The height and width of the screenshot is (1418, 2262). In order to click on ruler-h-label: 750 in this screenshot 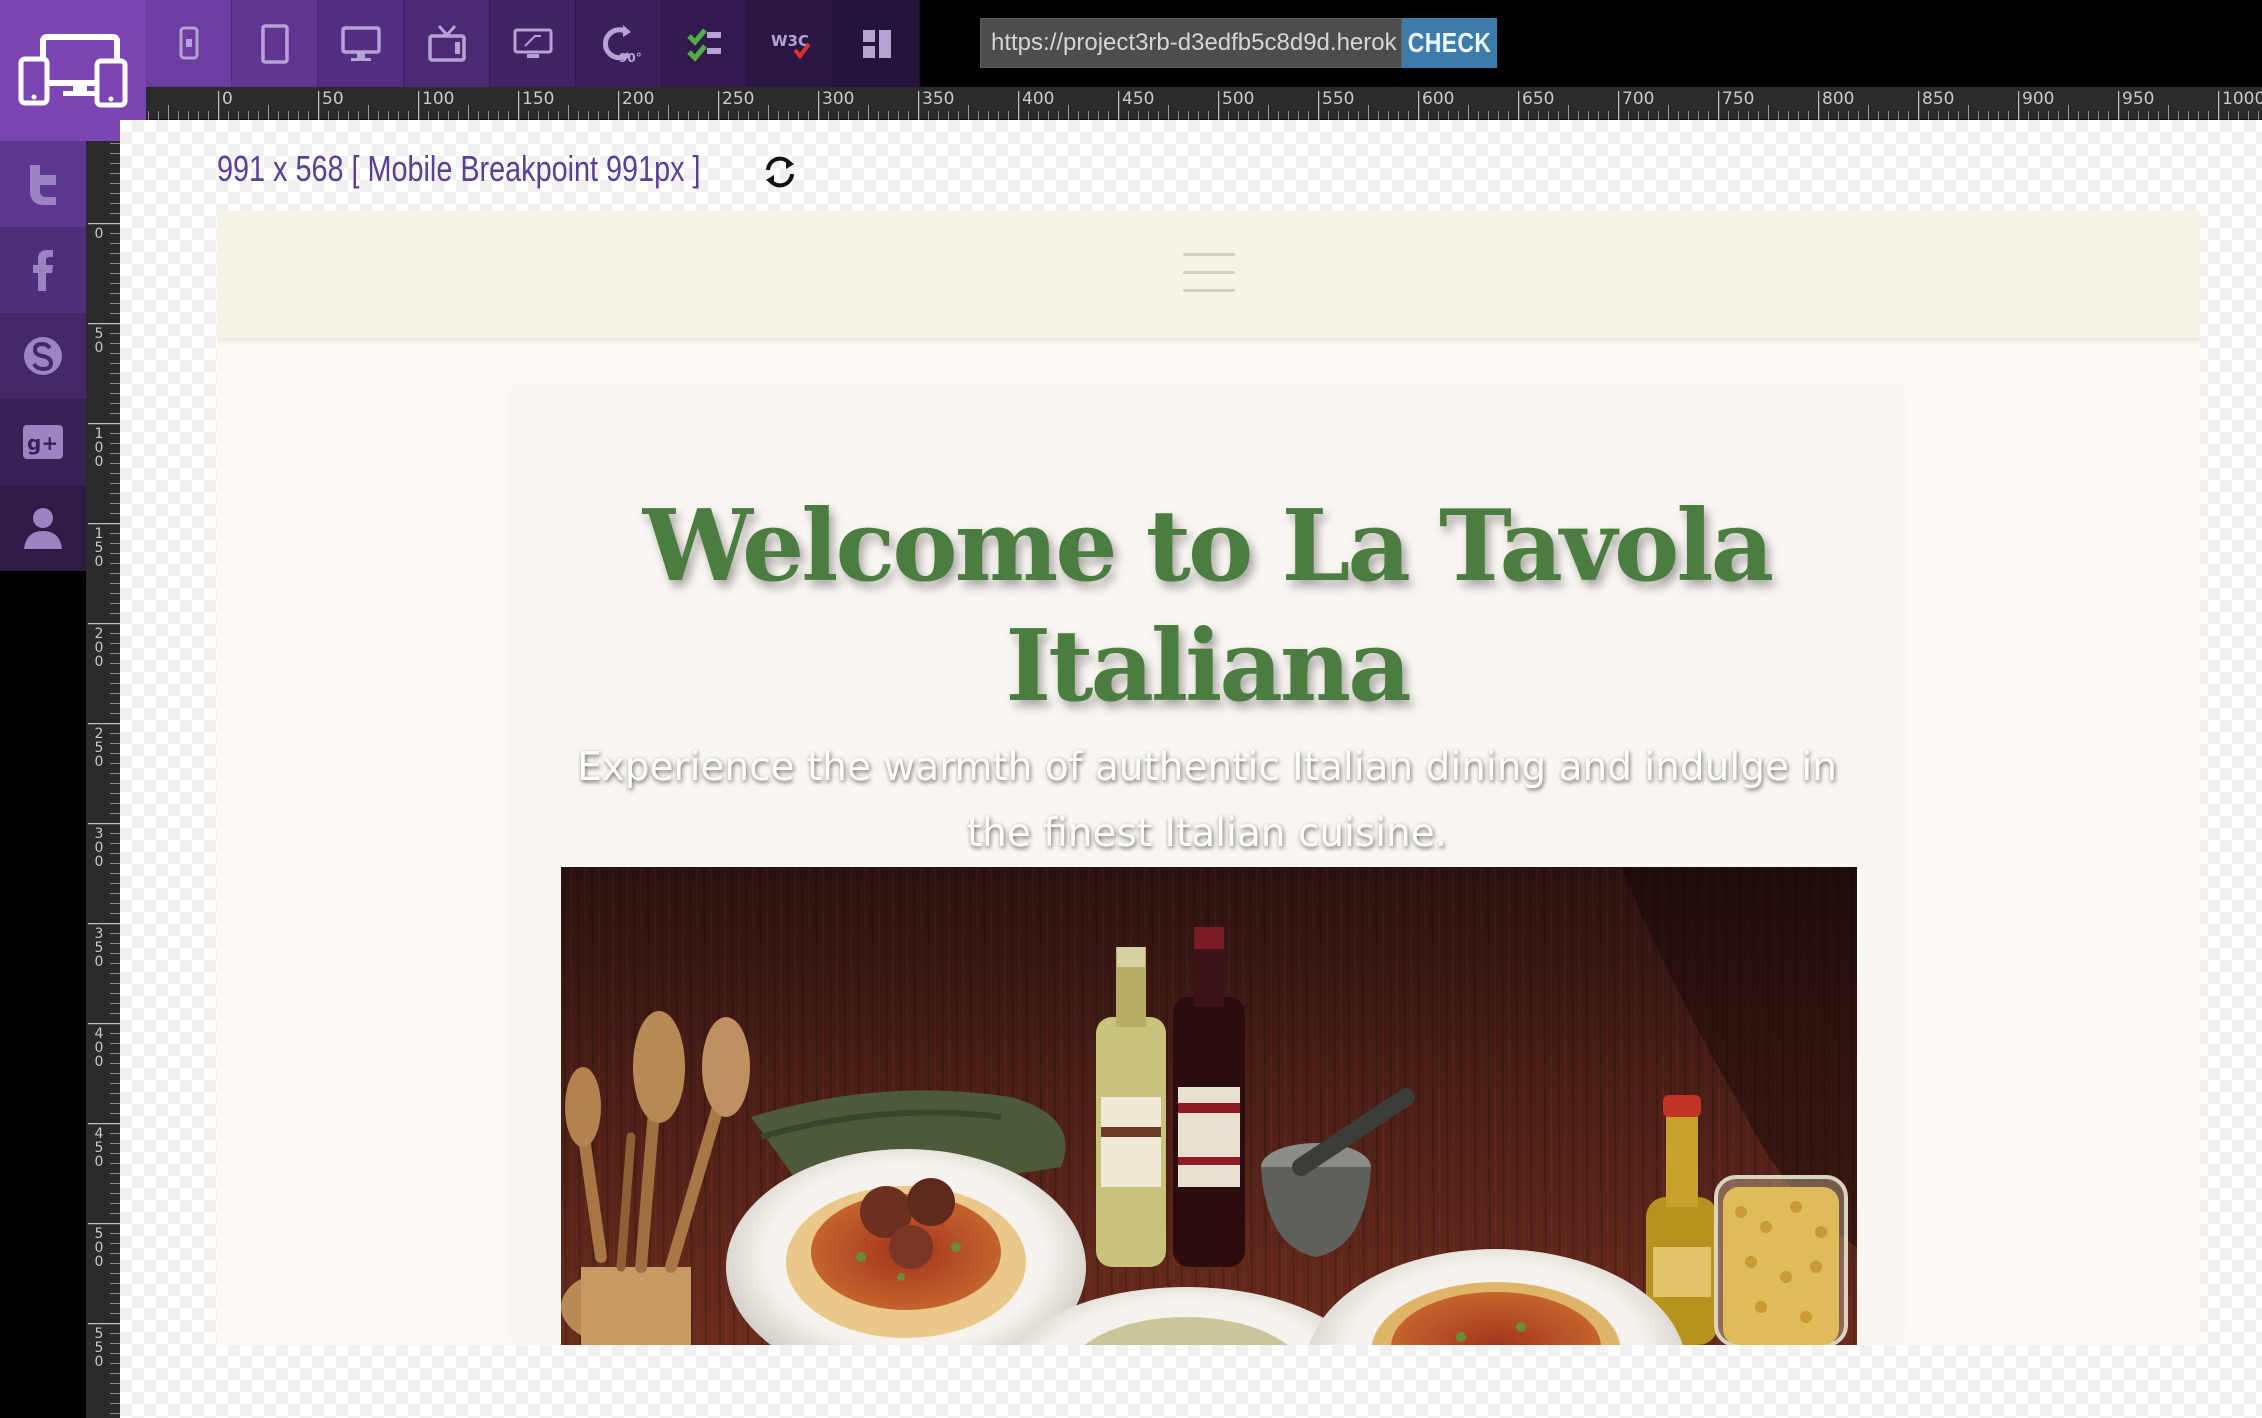, I will do `click(1738, 99)`.